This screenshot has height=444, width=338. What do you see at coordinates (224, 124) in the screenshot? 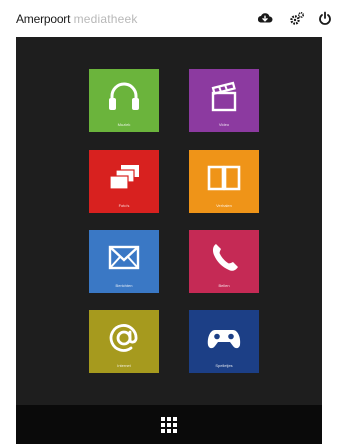
I see `tile-label: Video` at bounding box center [224, 124].